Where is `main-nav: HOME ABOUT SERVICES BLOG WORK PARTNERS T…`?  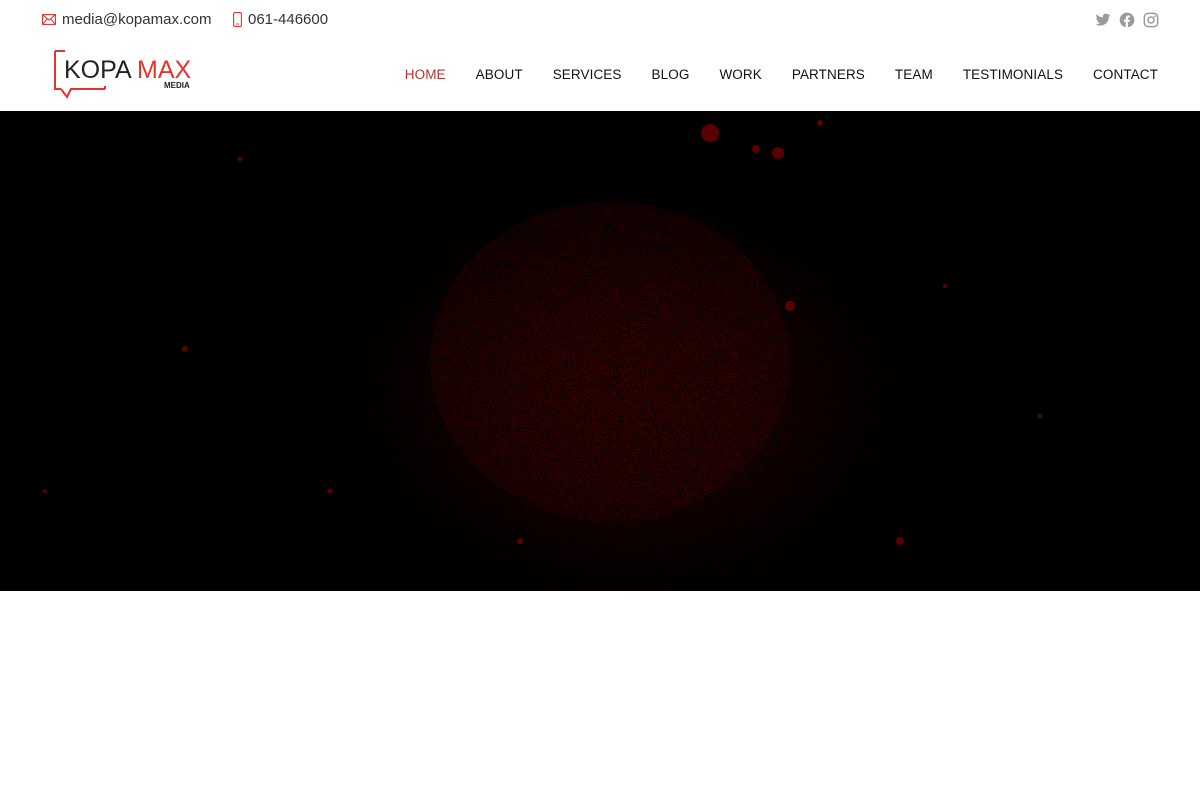 main-nav: HOME ABOUT SERVICES BLOG WORK PARTNERS T… is located at coordinates (781, 74).